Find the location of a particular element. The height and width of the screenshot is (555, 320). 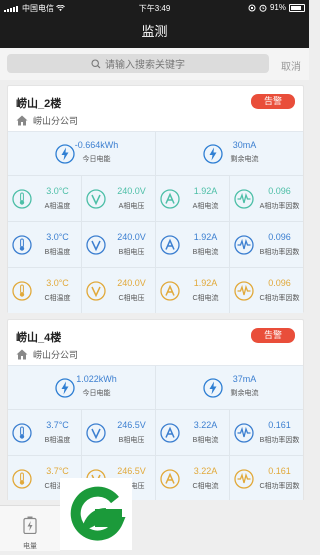

alarm-clock-icon is located at coordinates (263, 8).